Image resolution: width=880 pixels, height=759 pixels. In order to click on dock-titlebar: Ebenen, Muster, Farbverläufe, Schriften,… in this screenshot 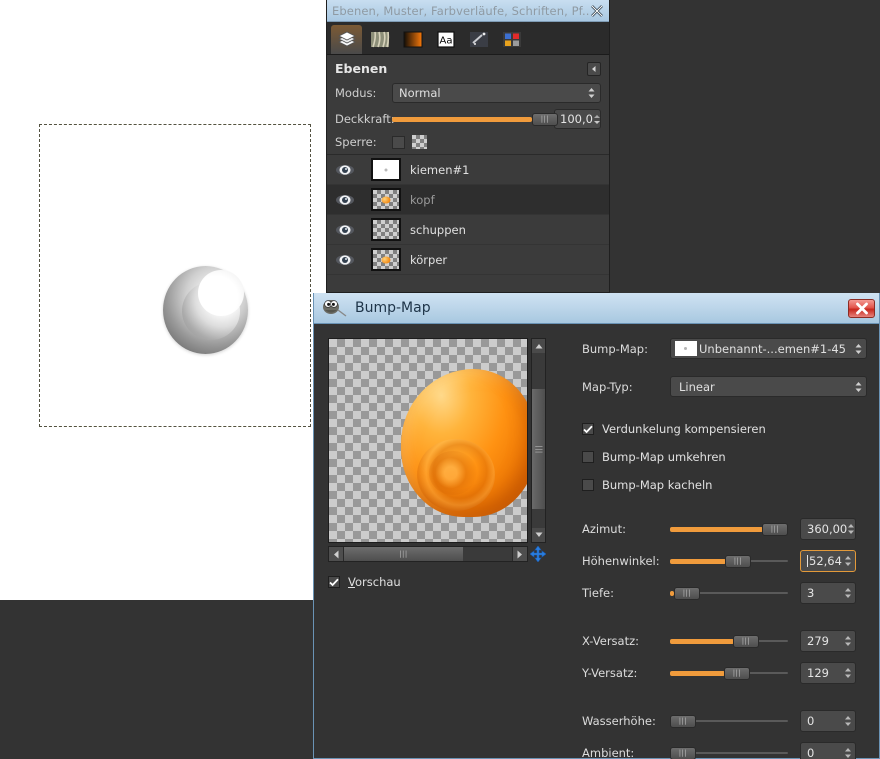, I will do `click(468, 11)`.